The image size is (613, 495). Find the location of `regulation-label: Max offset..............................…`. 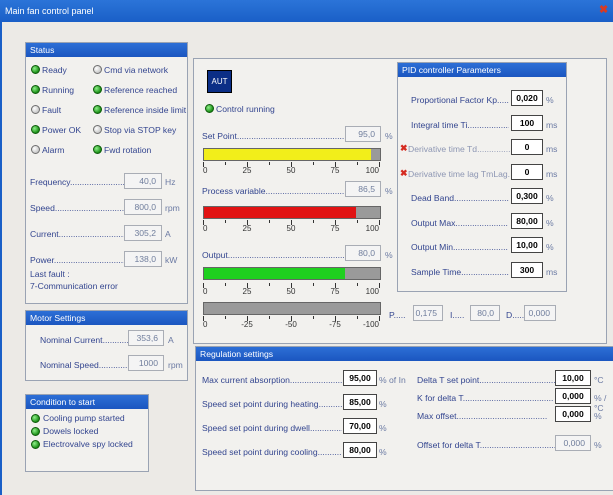

regulation-label: Max offset..............................… is located at coordinates (482, 416).